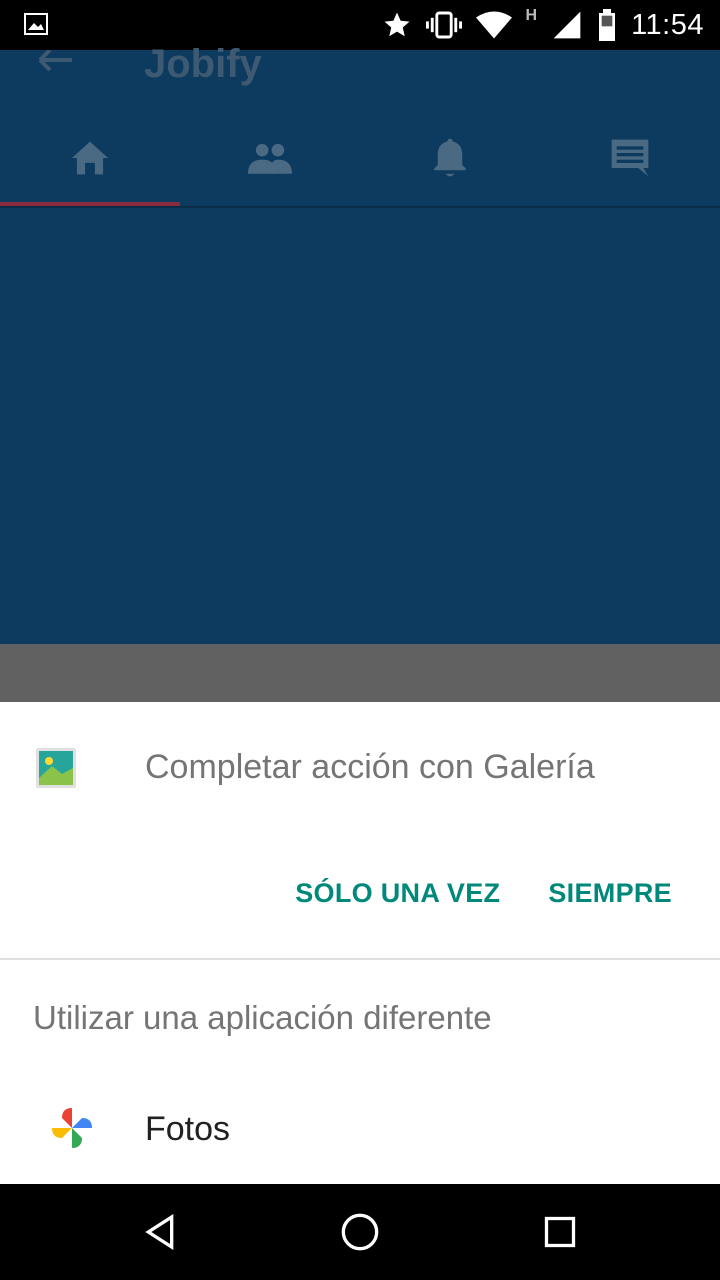  I want to click on home-icon, so click(90, 158).